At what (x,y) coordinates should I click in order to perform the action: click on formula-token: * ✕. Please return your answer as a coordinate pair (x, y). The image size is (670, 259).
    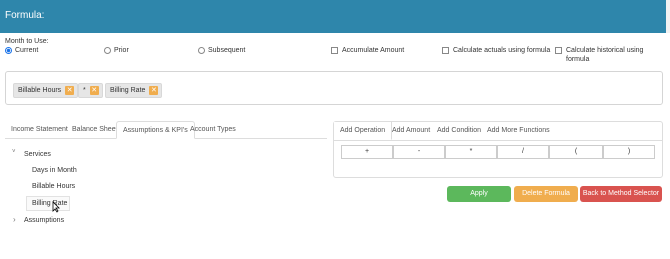
    Looking at the image, I should click on (90, 90).